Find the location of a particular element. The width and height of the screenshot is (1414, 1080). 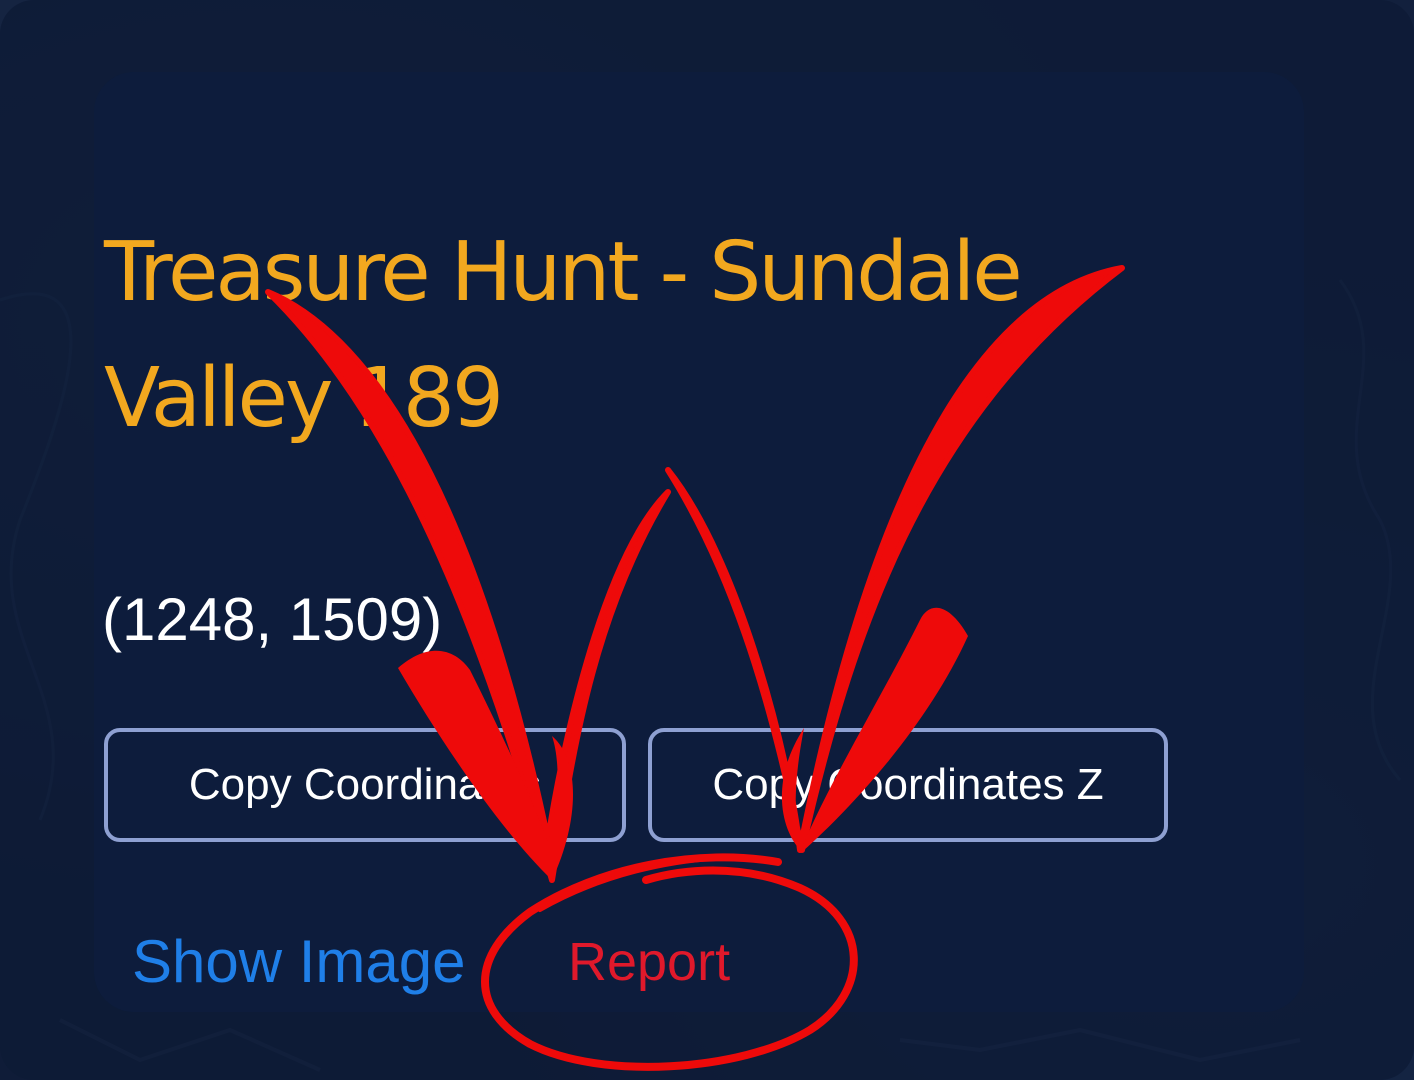

copy-coordinates-z-label: Copy Coordinates Z is located at coordinates (908, 784).